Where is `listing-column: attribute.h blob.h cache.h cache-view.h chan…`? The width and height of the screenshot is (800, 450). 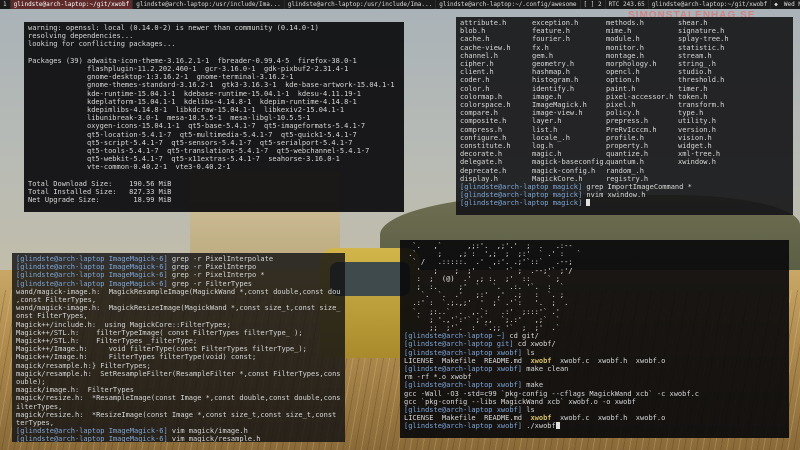 listing-column: attribute.h blob.h cache.h cache-view.h chan… is located at coordinates (496, 101).